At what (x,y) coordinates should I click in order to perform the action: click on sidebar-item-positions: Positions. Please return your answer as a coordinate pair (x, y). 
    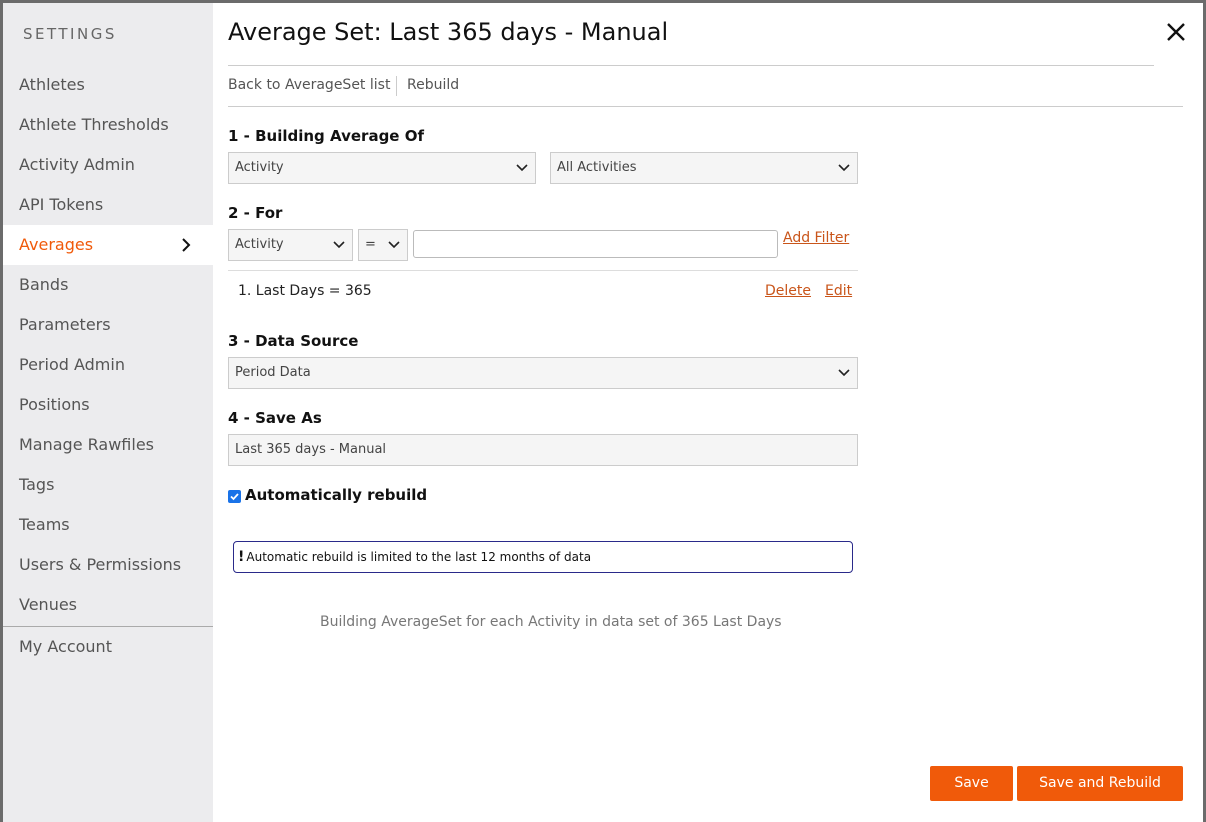
    Looking at the image, I should click on (108, 405).